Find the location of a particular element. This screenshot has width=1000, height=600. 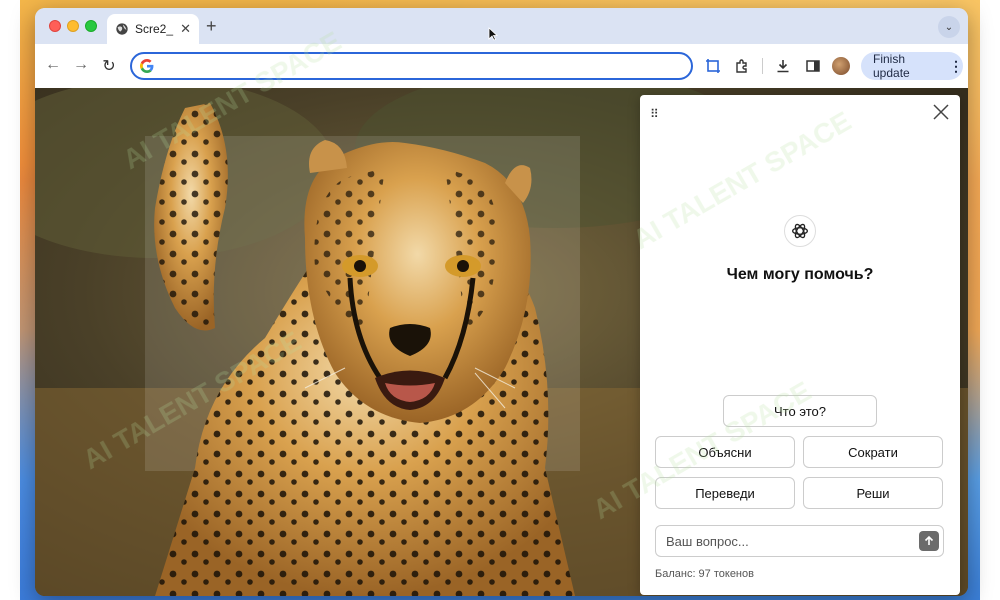

question-box is located at coordinates (799, 541).